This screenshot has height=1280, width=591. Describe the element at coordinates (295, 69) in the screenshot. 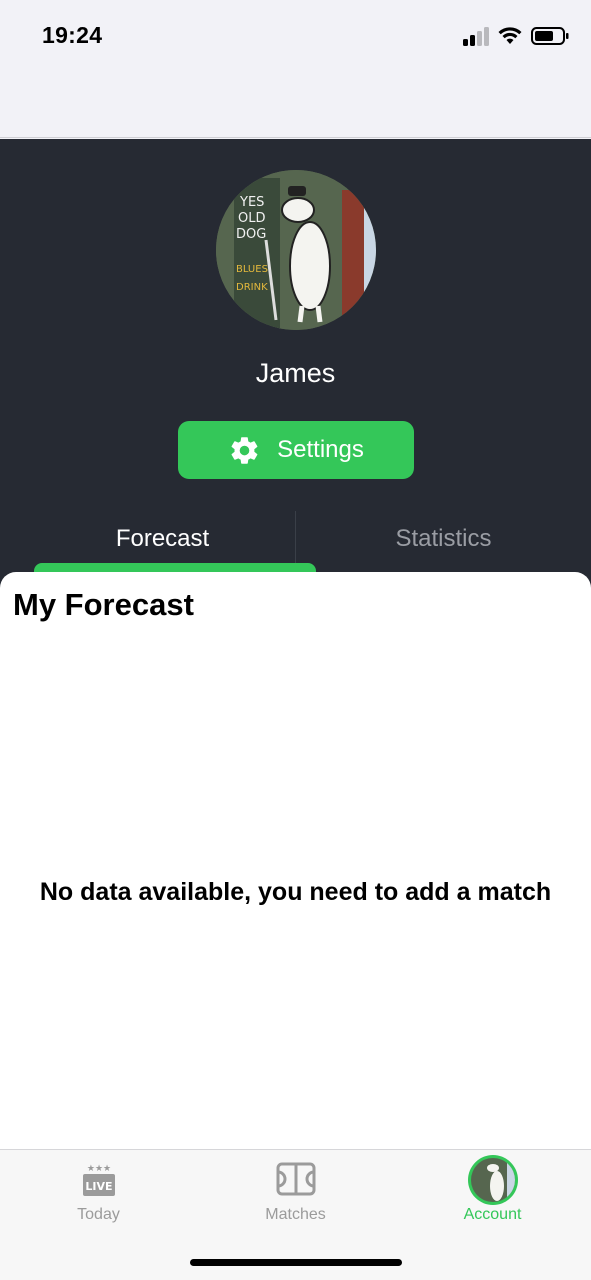

I see `status-bar: 19:24` at that location.